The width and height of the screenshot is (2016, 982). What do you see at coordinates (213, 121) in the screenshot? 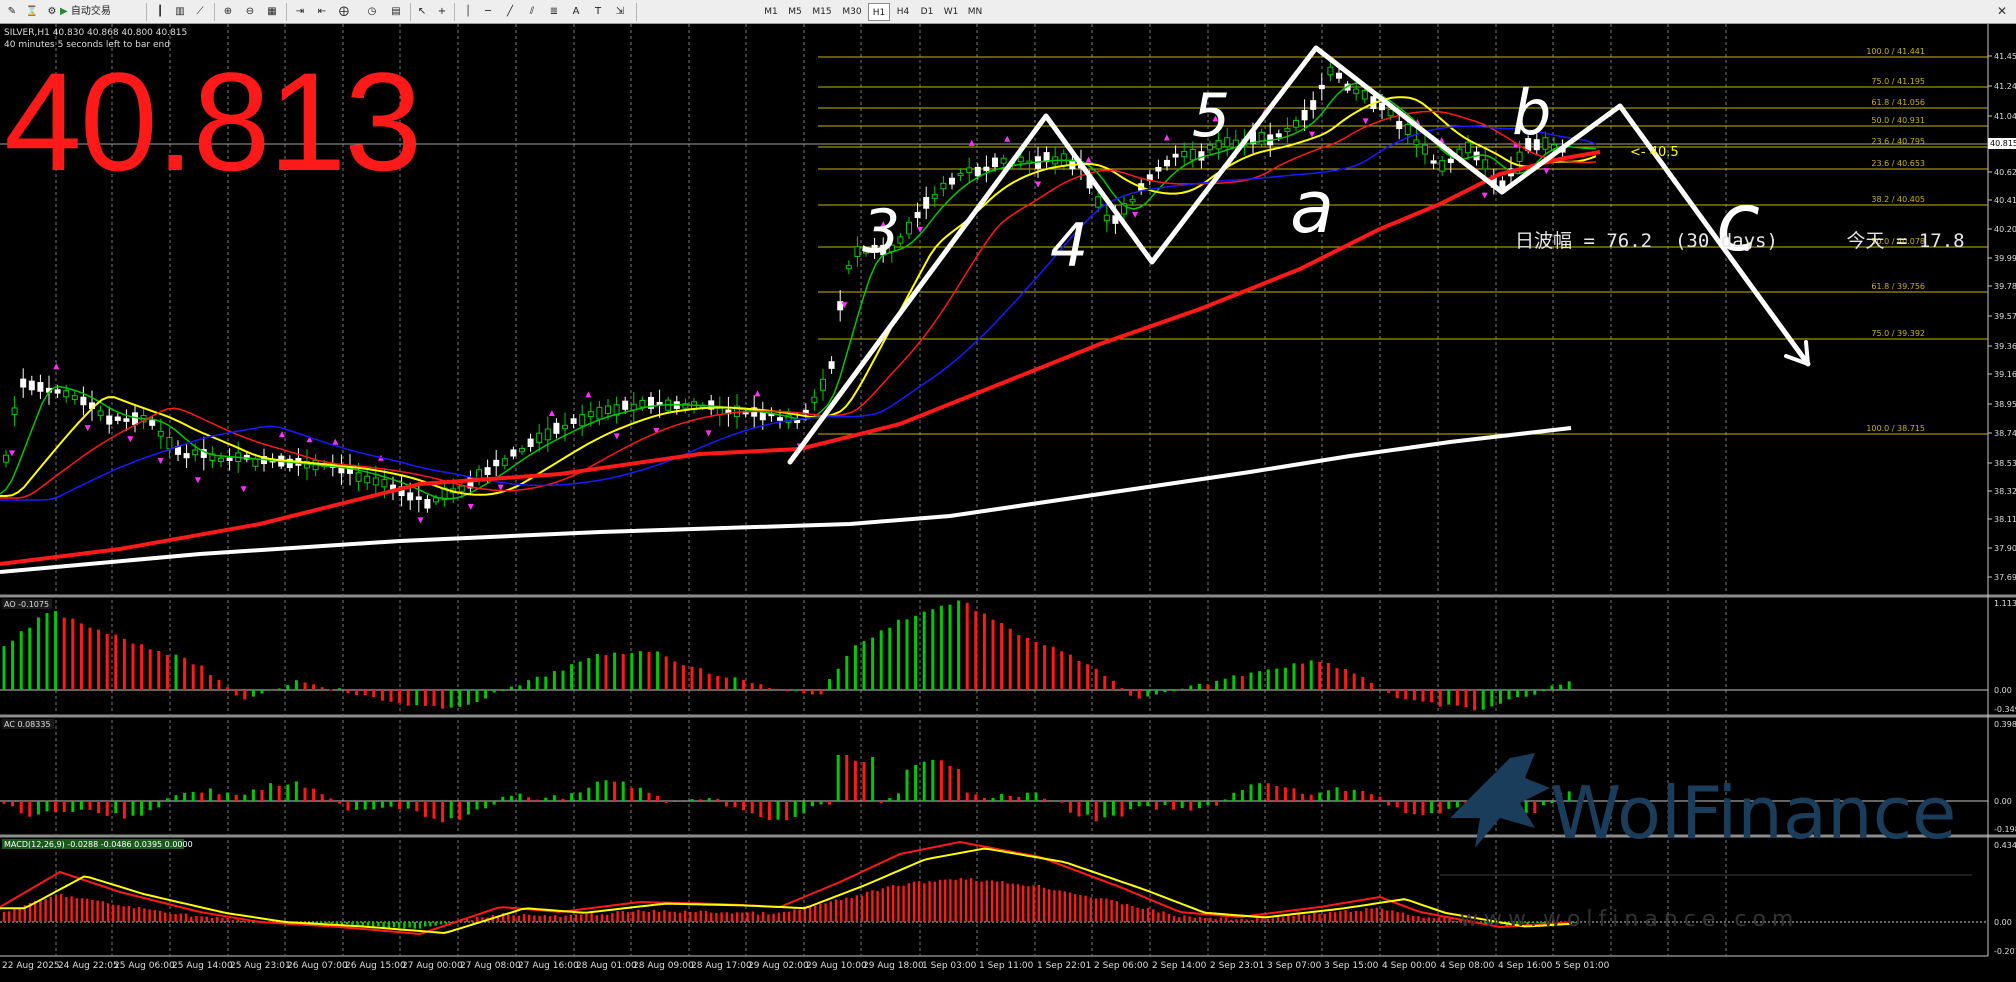
I see `big-price-display: 40.813` at bounding box center [213, 121].